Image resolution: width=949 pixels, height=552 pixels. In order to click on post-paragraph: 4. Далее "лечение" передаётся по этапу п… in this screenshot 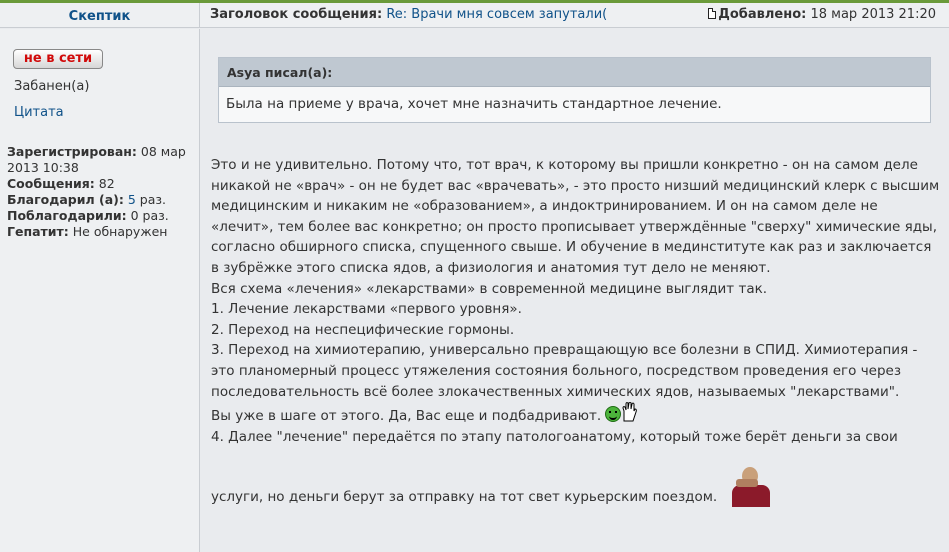, I will do `click(554, 436)`.